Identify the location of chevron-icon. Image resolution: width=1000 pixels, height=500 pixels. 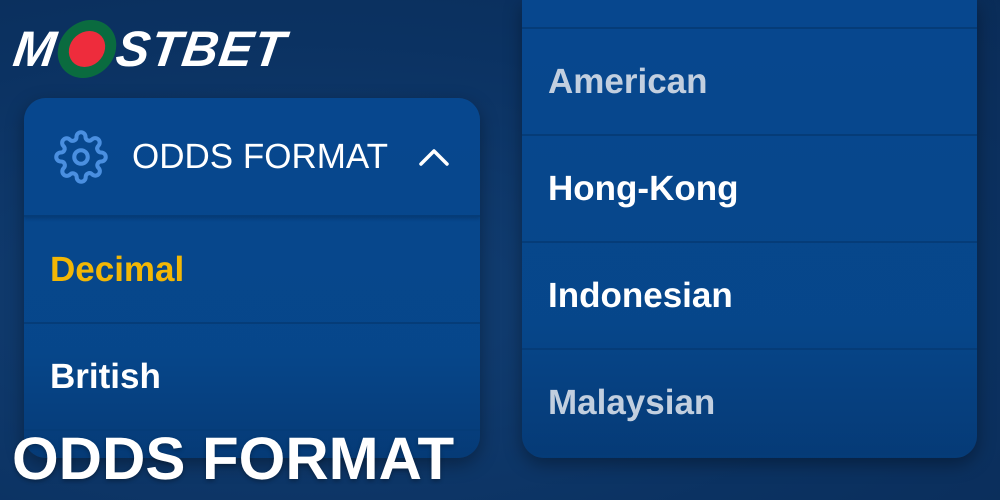
(434, 156).